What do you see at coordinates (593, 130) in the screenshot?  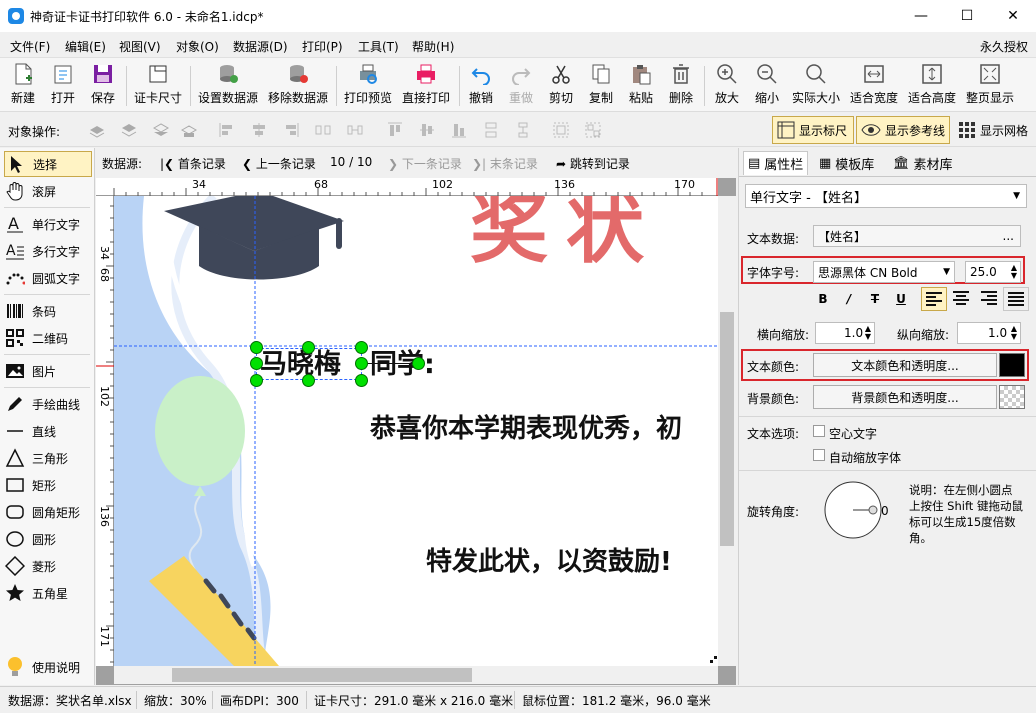 I see `ungroup-icon` at bounding box center [593, 130].